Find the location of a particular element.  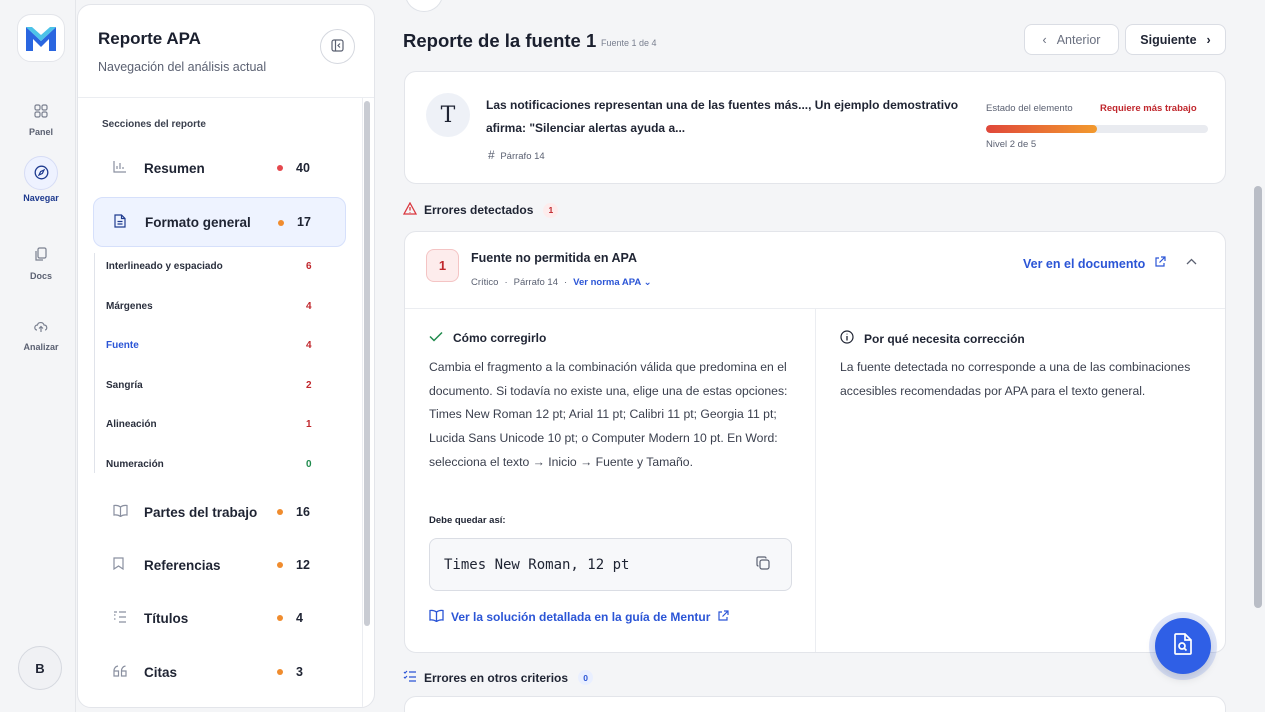

chevron-up-icon is located at coordinates (1191, 261).